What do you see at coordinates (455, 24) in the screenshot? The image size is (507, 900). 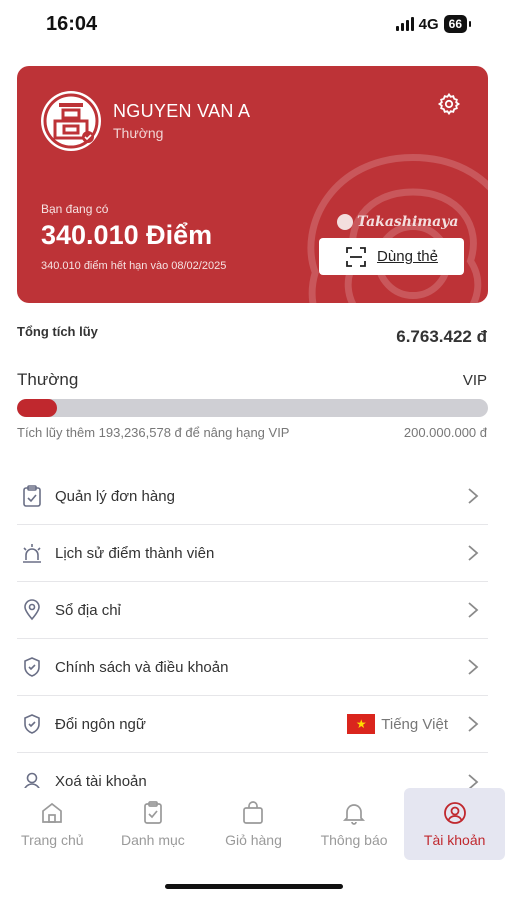 I see `battery-icon: 66` at bounding box center [455, 24].